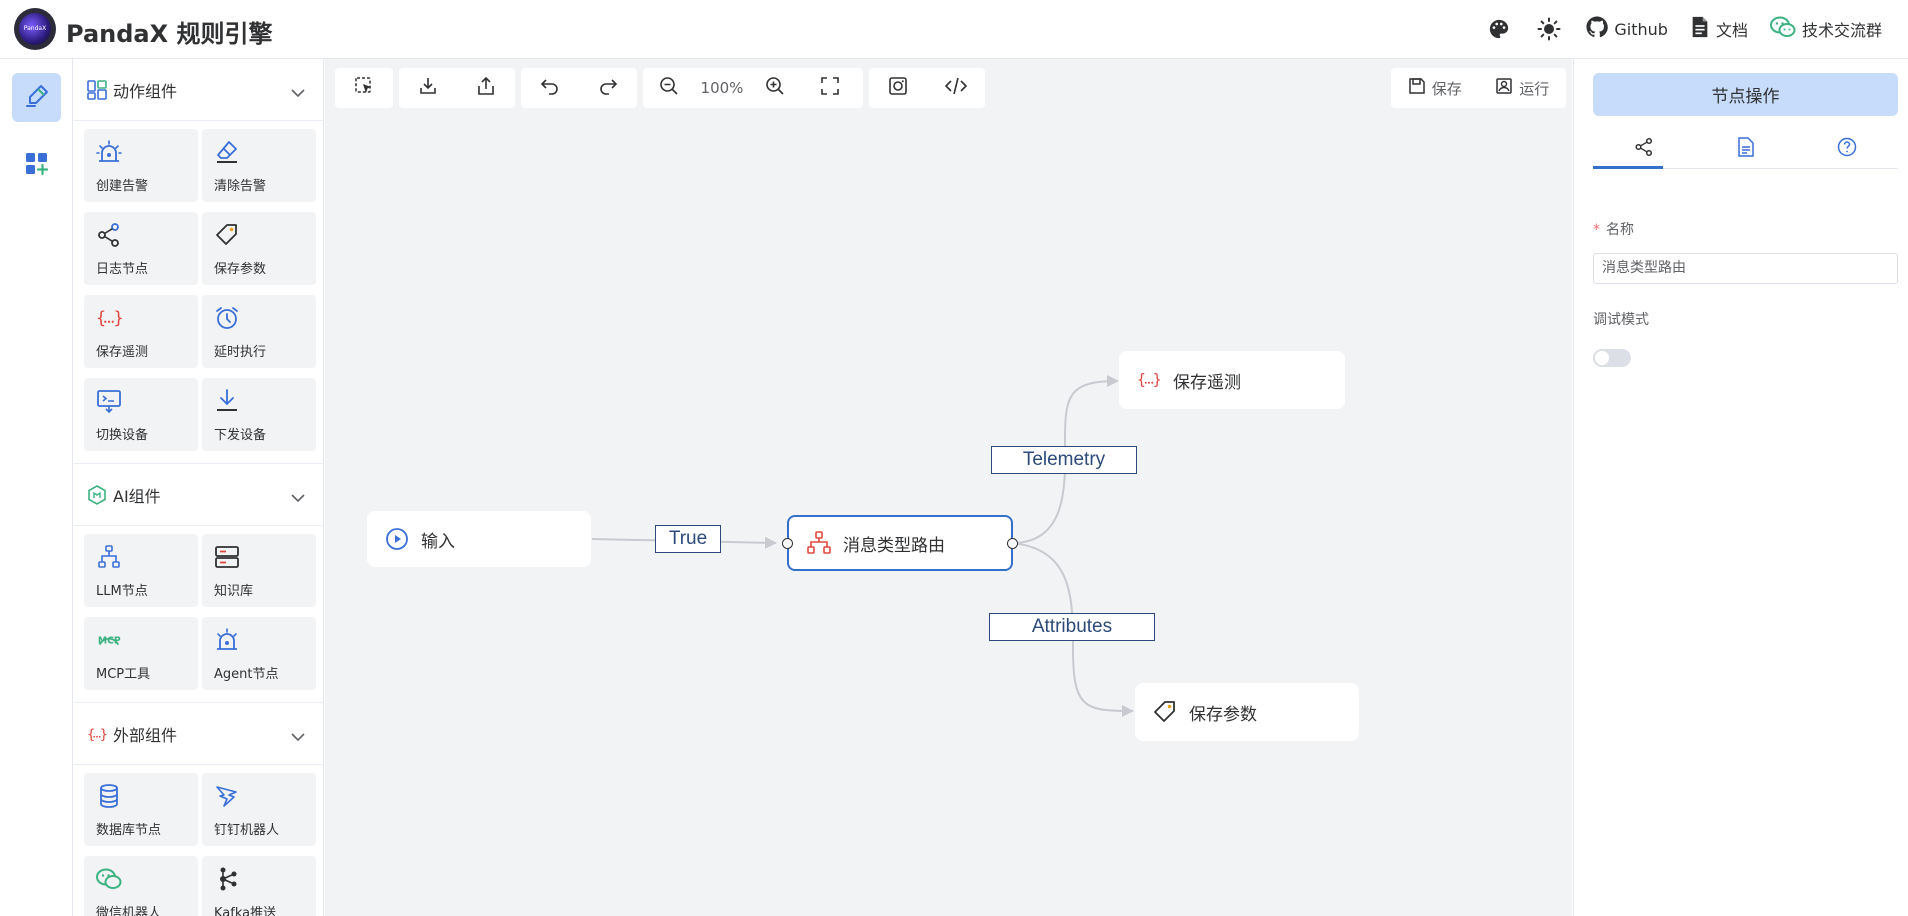 This screenshot has height=916, width=1908. Describe the element at coordinates (1641, 29) in the screenshot. I see `github-label: Github` at that location.